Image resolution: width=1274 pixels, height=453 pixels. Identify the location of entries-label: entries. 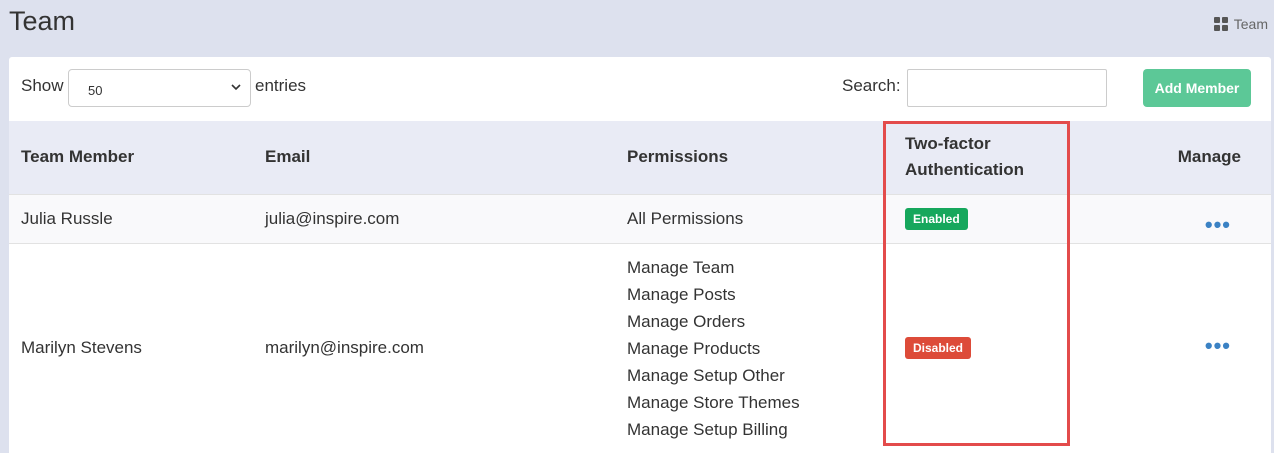
(281, 85).